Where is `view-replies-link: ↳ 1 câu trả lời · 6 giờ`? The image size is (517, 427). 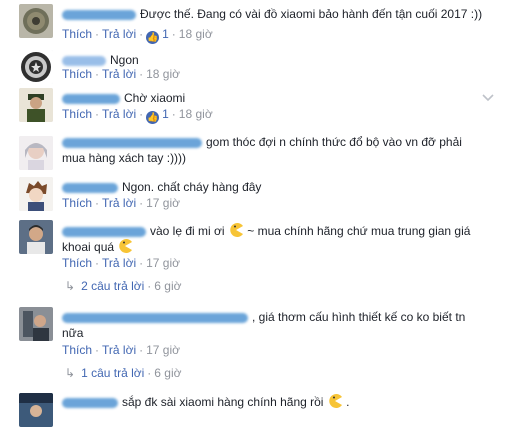
view-replies-link: ↳ 1 câu trả lời · 6 giờ is located at coordinates (123, 373).